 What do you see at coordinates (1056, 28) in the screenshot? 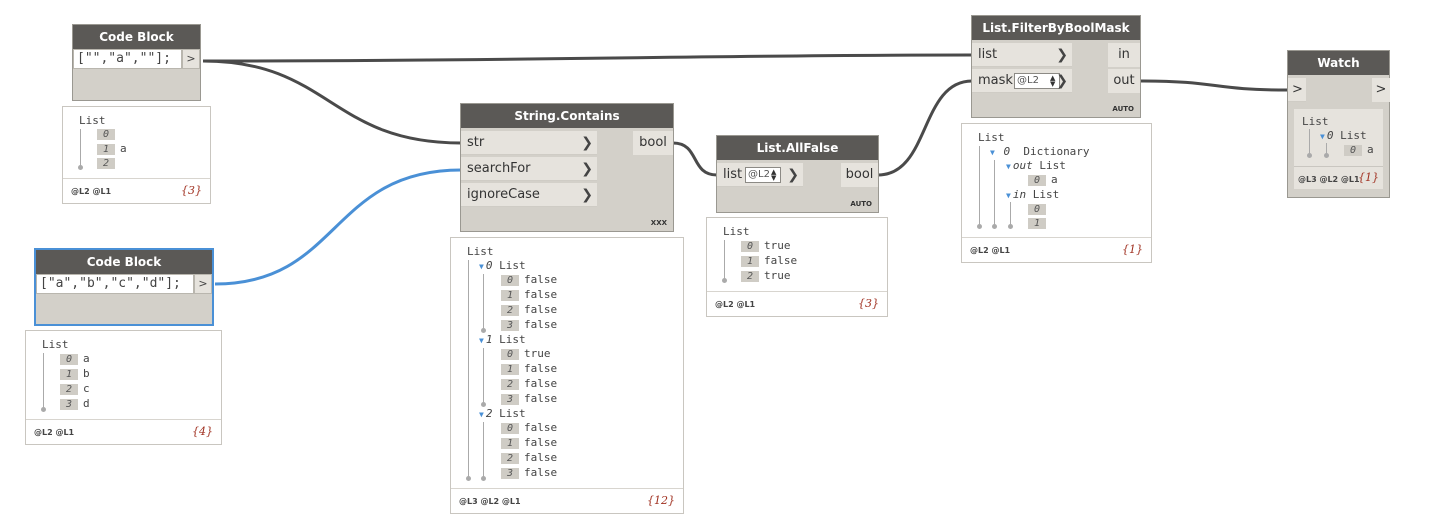
I see `node-title: List.FilterByBoolMask` at bounding box center [1056, 28].